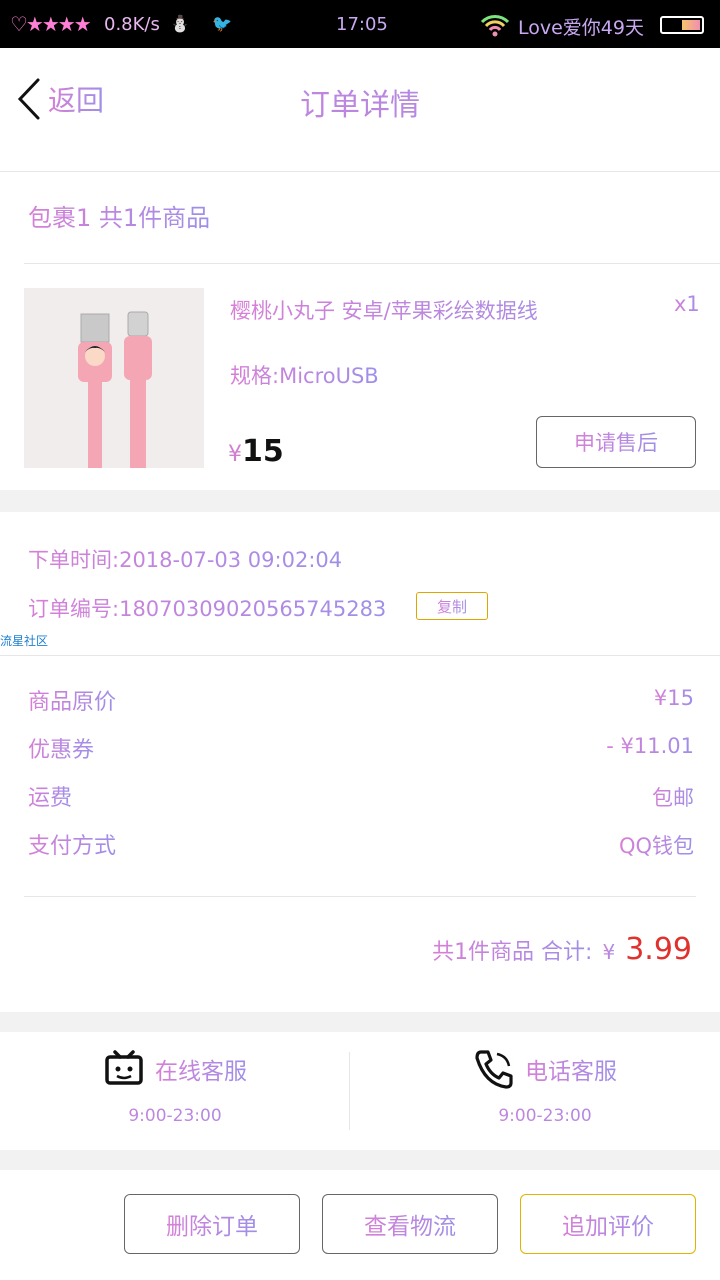  Describe the element at coordinates (673, 698) in the screenshot. I see `price-row-value: ¥15` at that location.